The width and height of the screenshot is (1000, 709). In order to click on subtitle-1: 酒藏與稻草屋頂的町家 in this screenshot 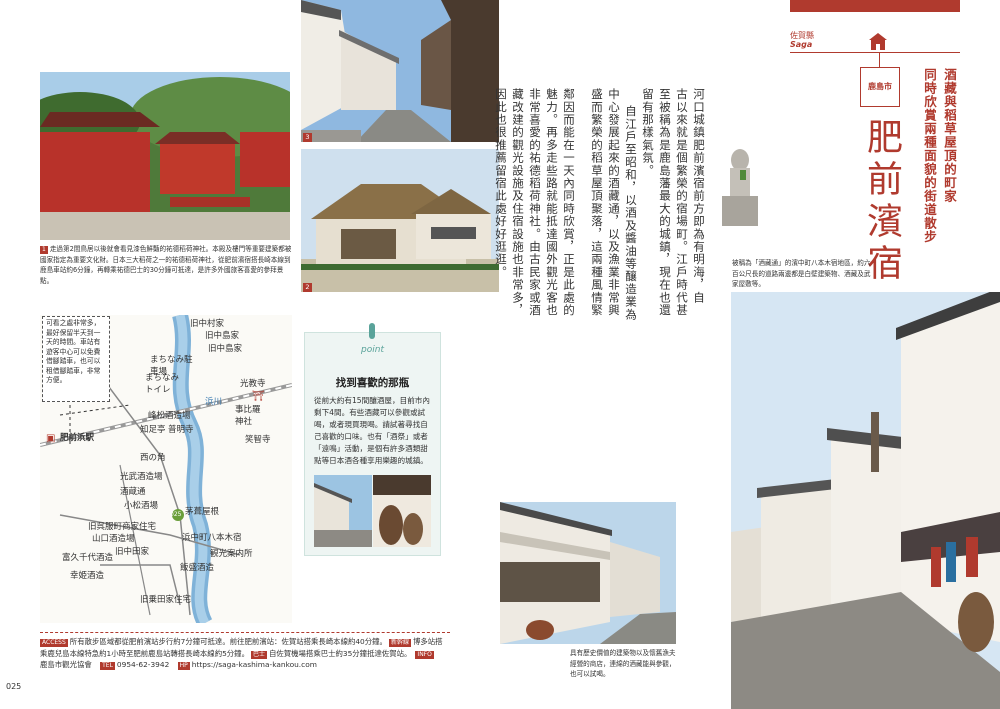, I will do `click(949, 135)`.